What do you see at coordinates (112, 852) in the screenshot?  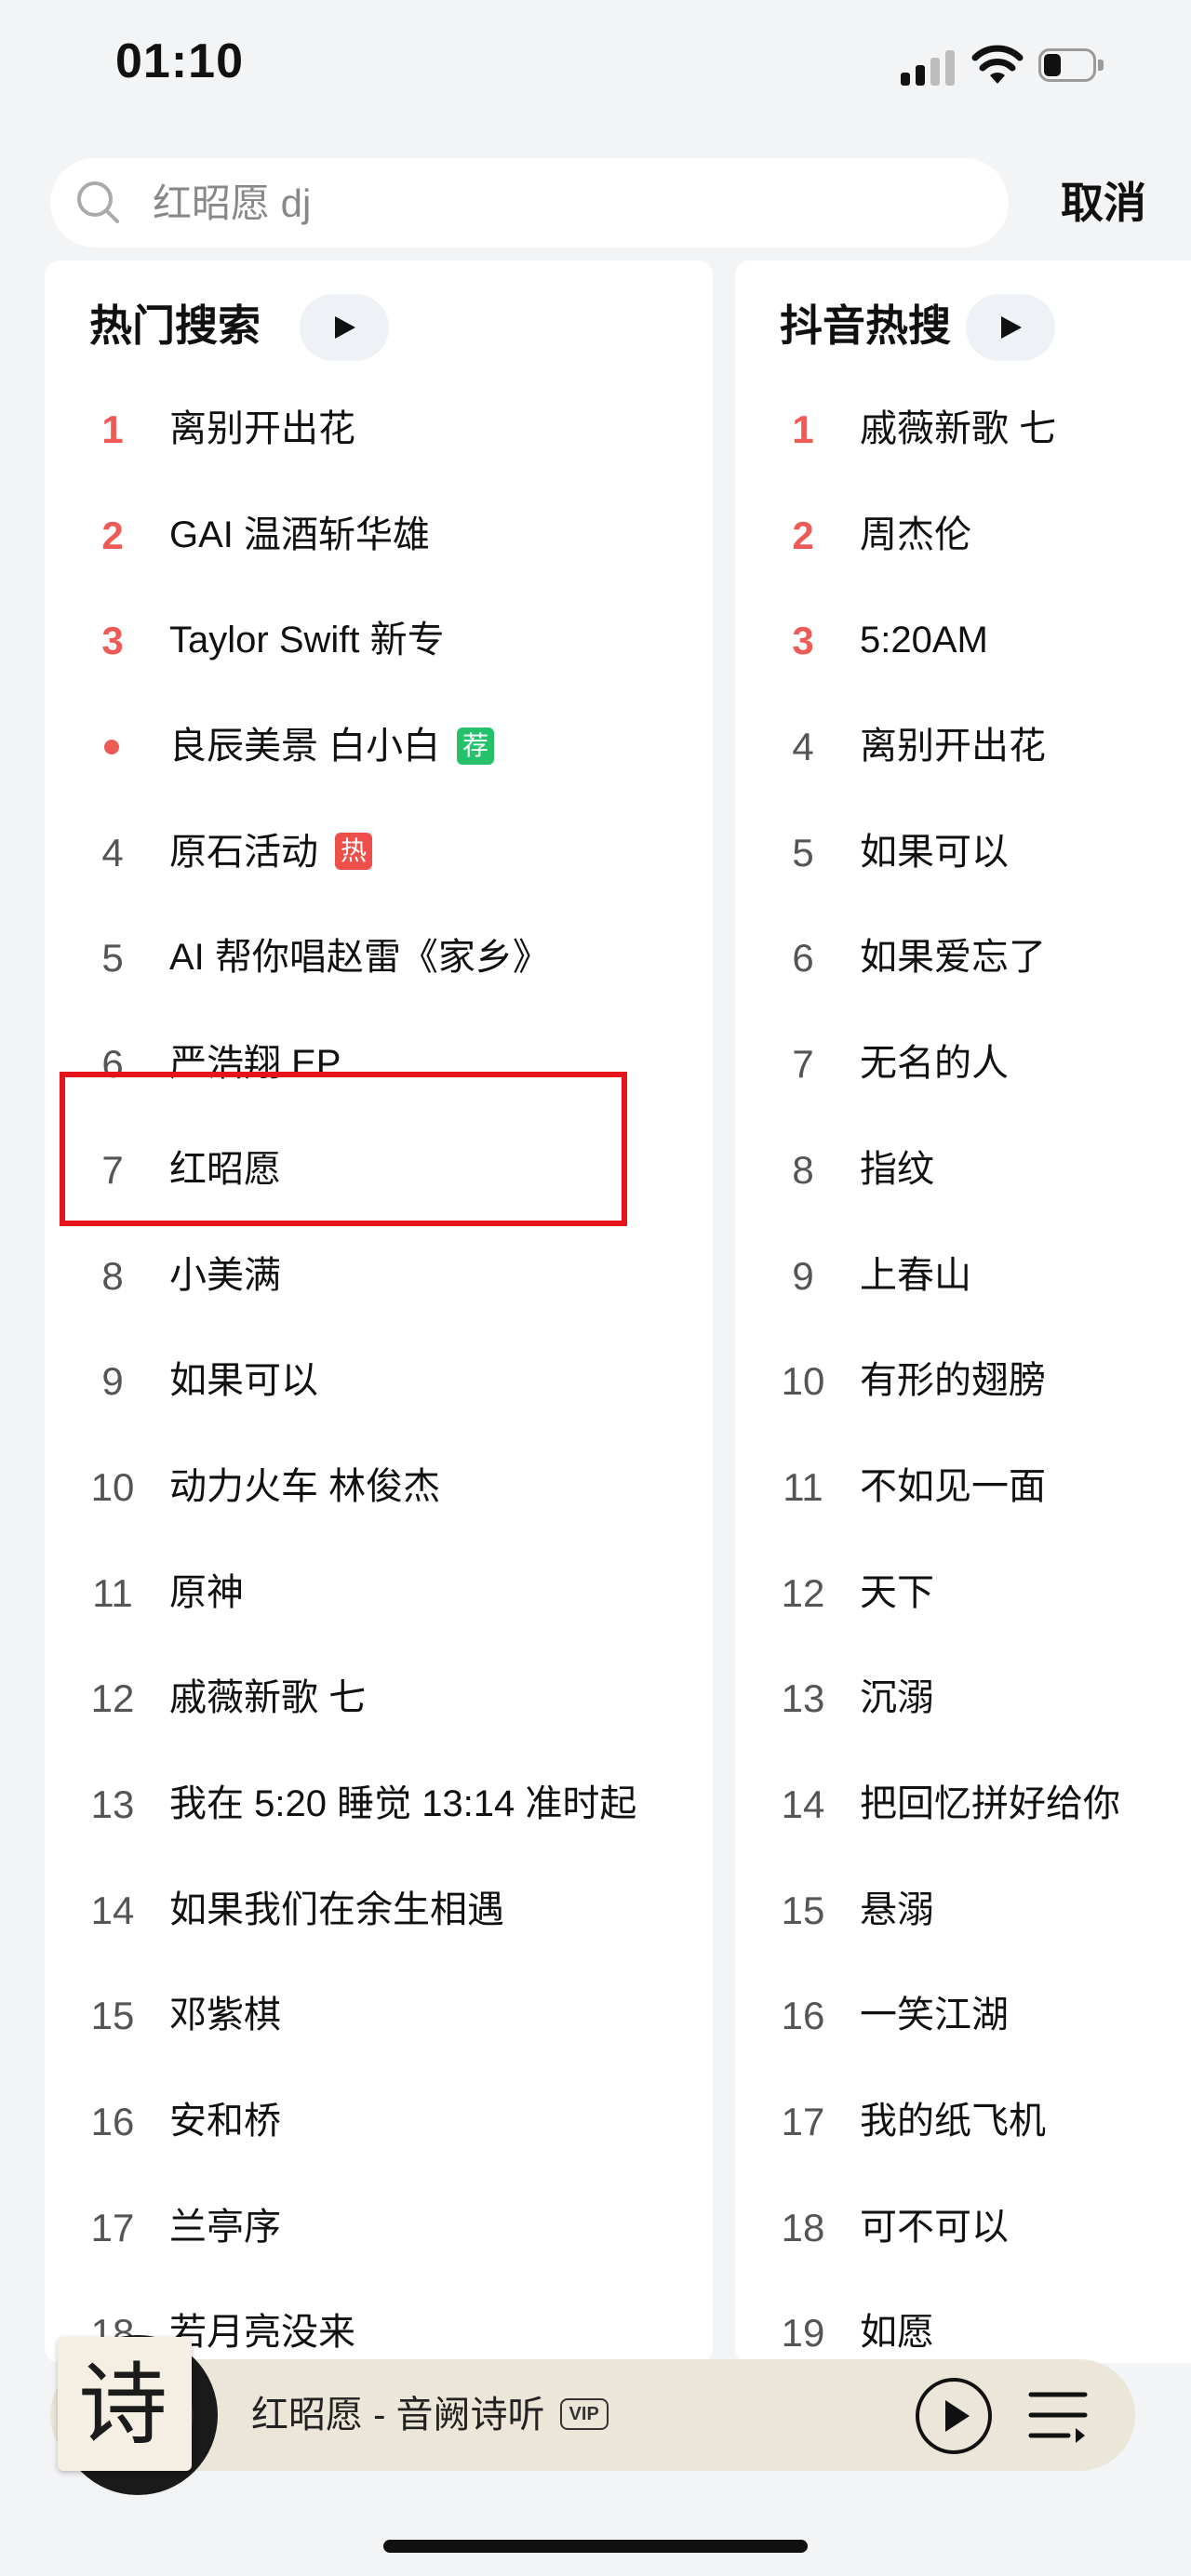 I see `rank-number: 4` at bounding box center [112, 852].